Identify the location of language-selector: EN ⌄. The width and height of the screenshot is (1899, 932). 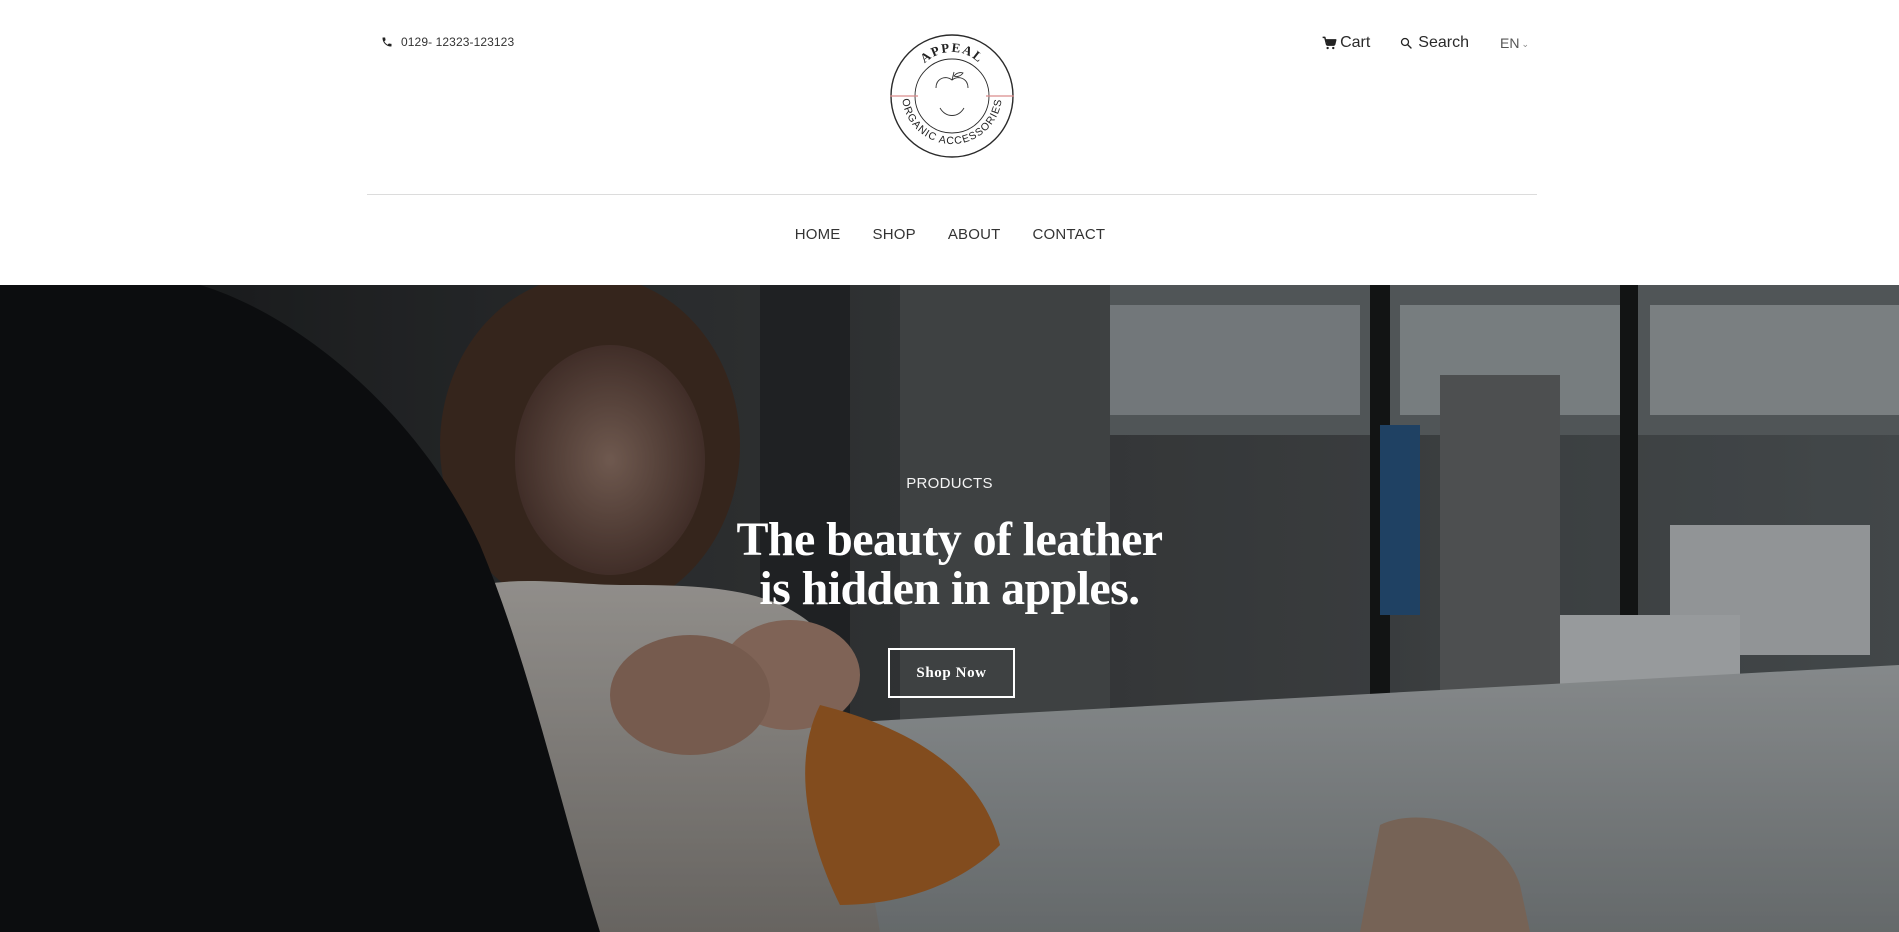
(1514, 43).